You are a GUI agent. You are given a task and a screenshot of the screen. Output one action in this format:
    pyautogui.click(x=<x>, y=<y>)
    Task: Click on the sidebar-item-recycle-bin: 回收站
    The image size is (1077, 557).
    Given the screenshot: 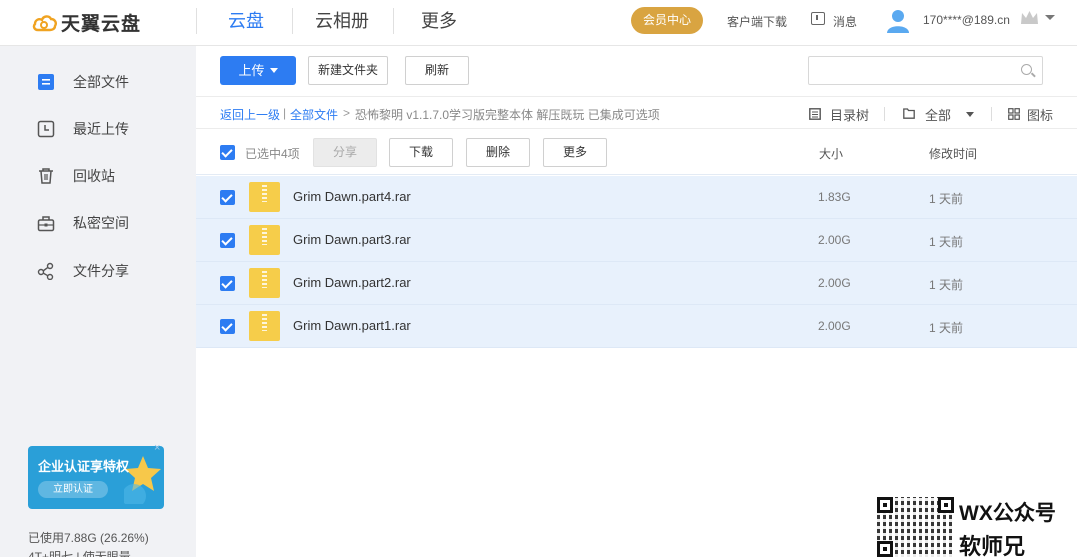 What is the action you would take?
    pyautogui.click(x=98, y=176)
    